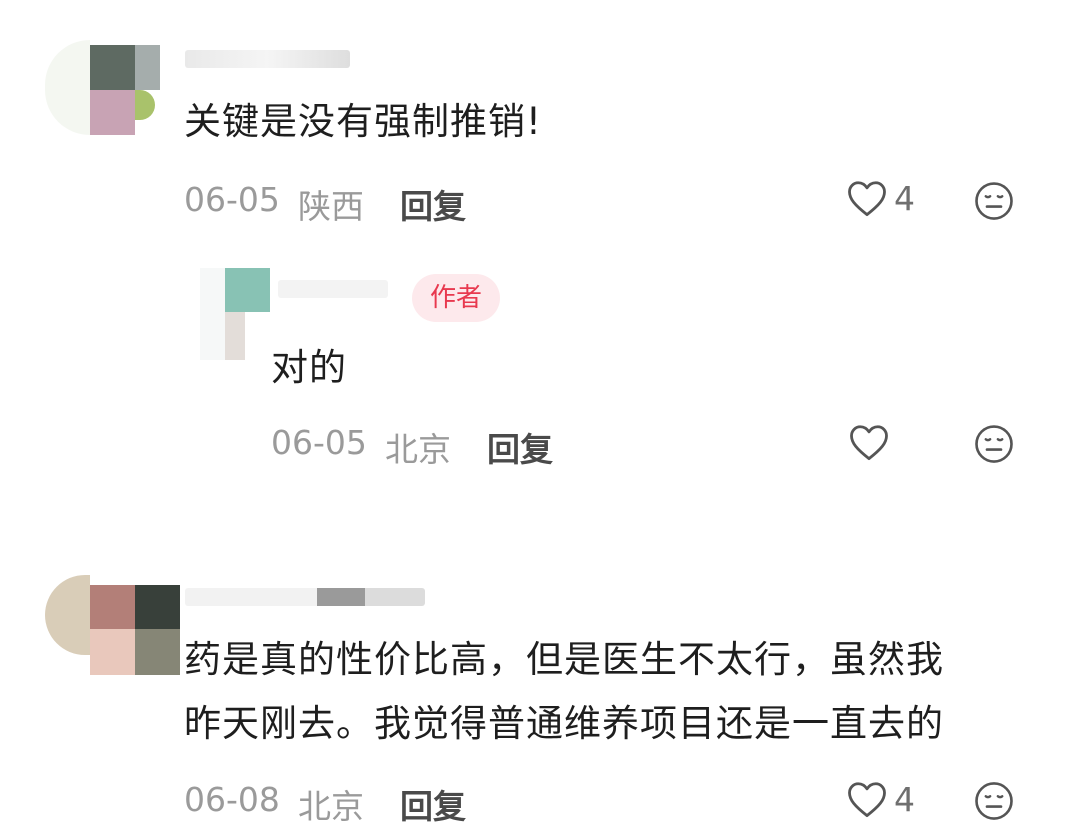  Describe the element at coordinates (309, 367) in the screenshot. I see `reply-text: 对的` at that location.